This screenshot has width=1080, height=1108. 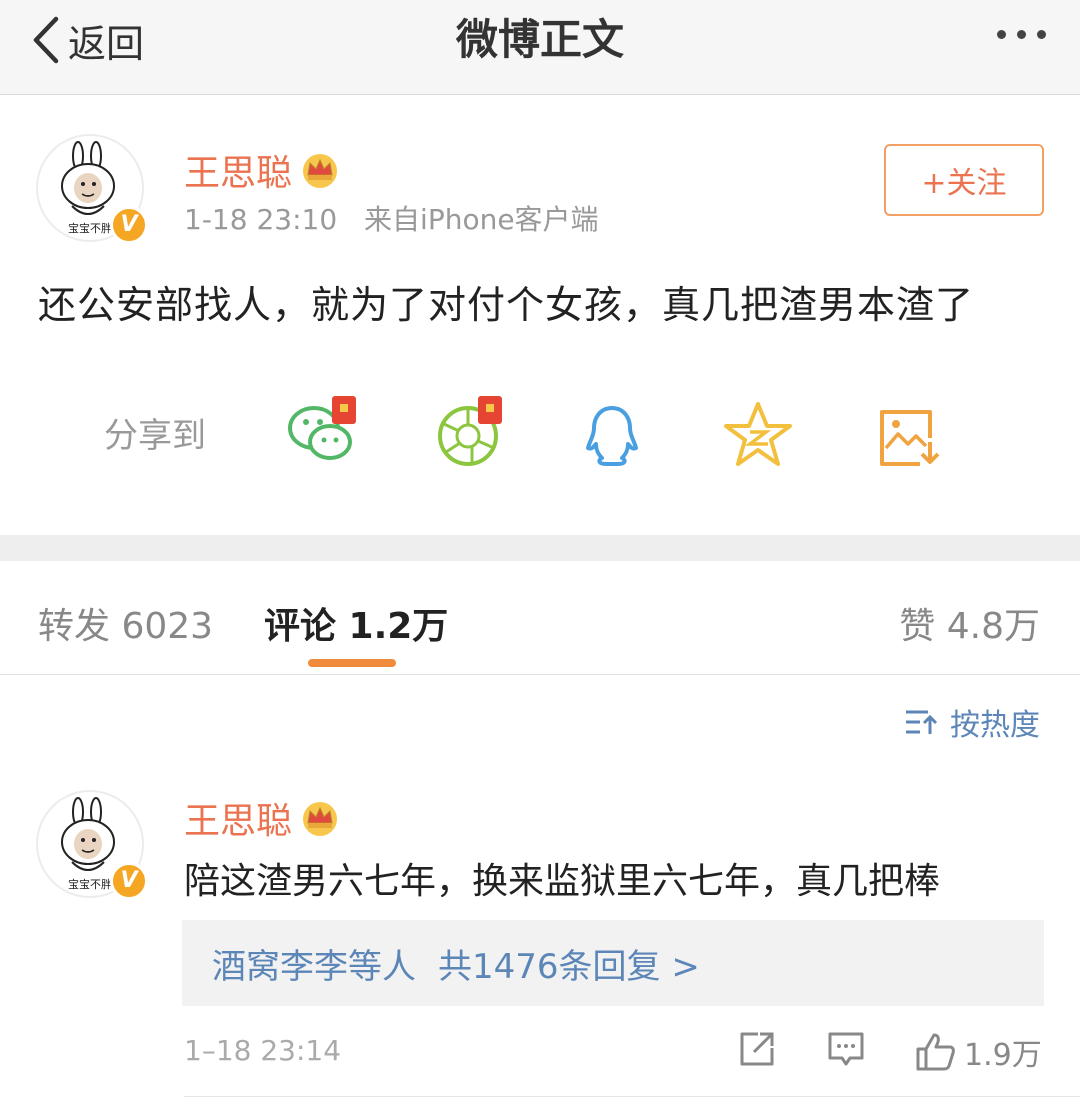 What do you see at coordinates (238, 173) in the screenshot?
I see `author-name-label: 王思聪` at bounding box center [238, 173].